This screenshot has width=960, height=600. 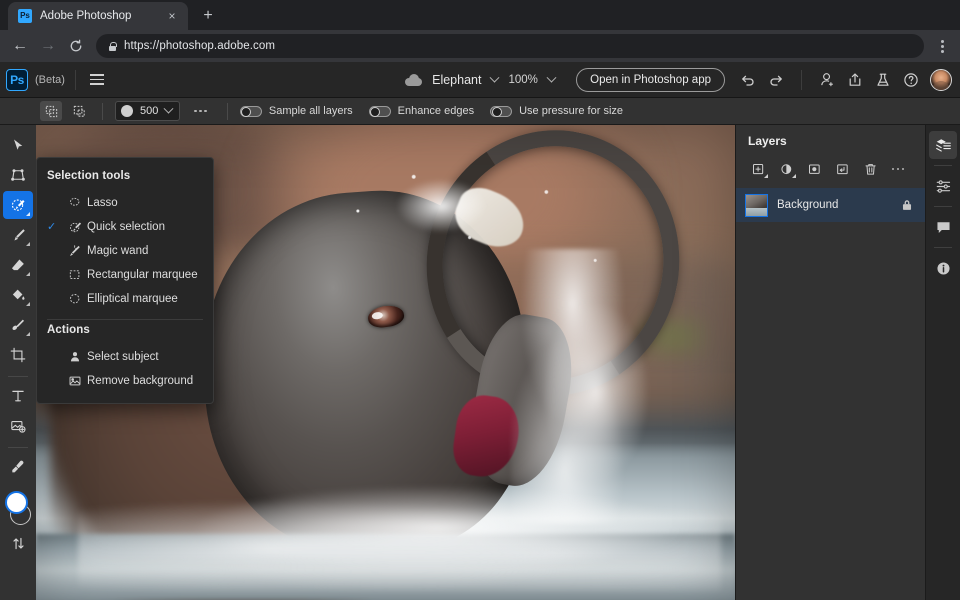 I want to click on browser-tabstrip: Ps Adobe Photoshop × +, so click(x=480, y=15).